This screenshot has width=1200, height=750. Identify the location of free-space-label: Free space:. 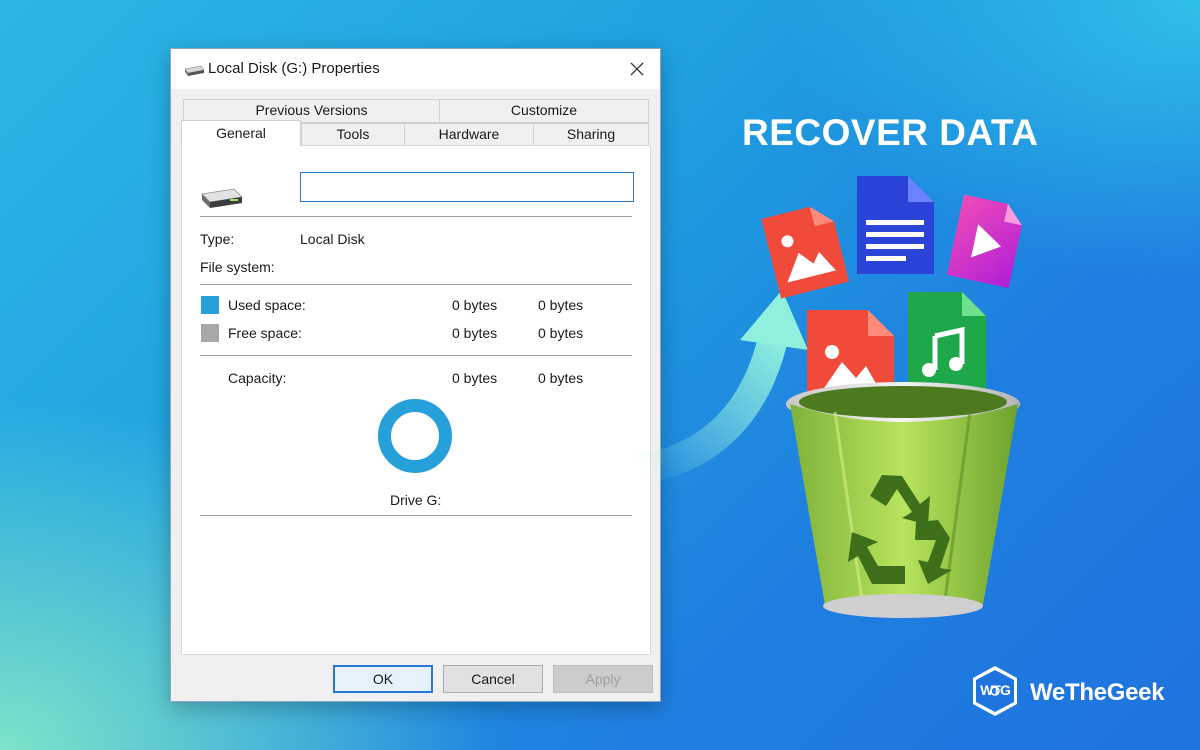
(265, 333).